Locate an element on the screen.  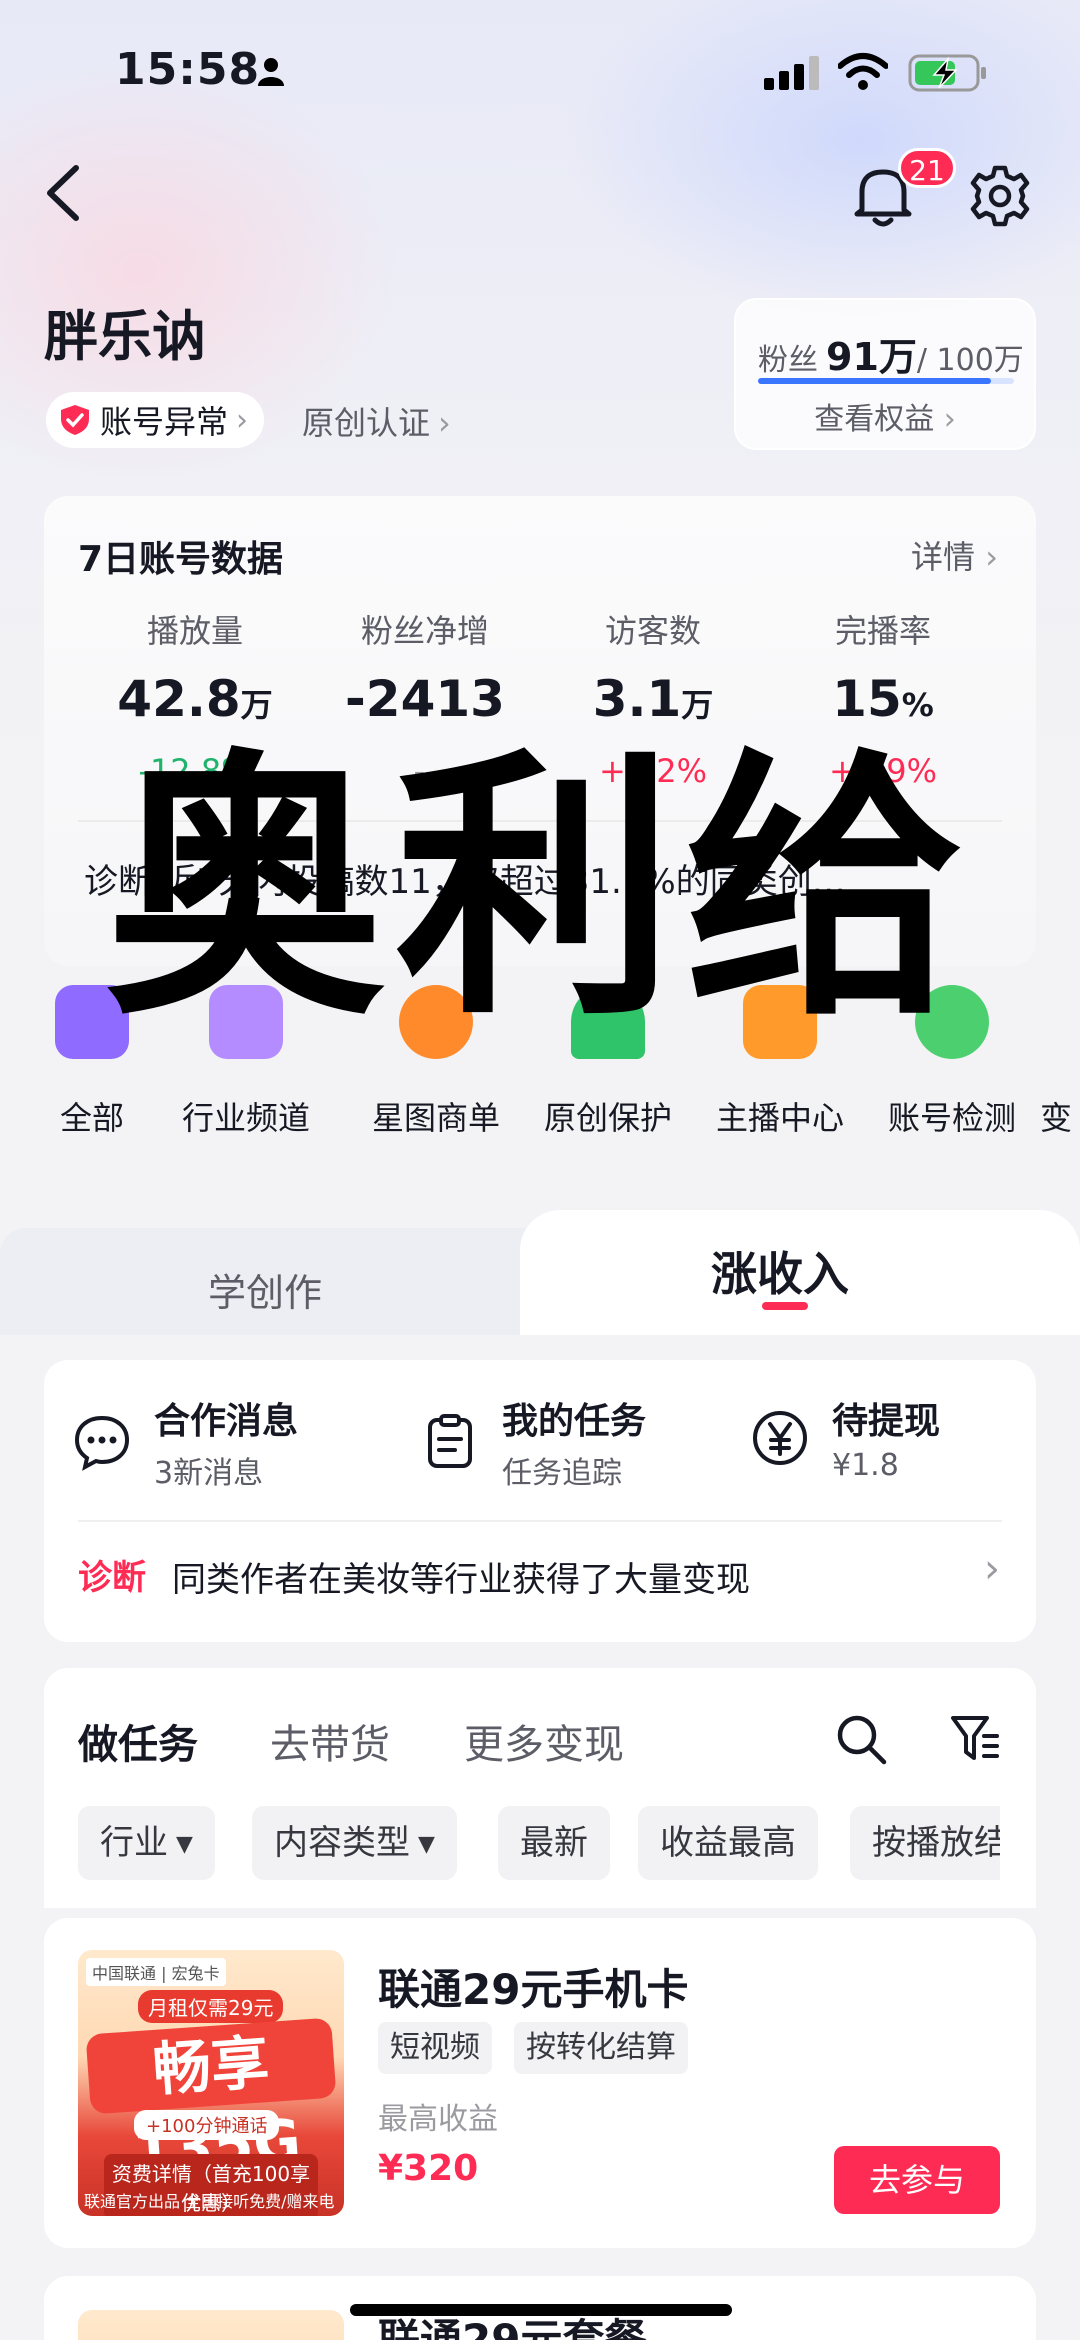
signal-icon is located at coordinates (791, 73).